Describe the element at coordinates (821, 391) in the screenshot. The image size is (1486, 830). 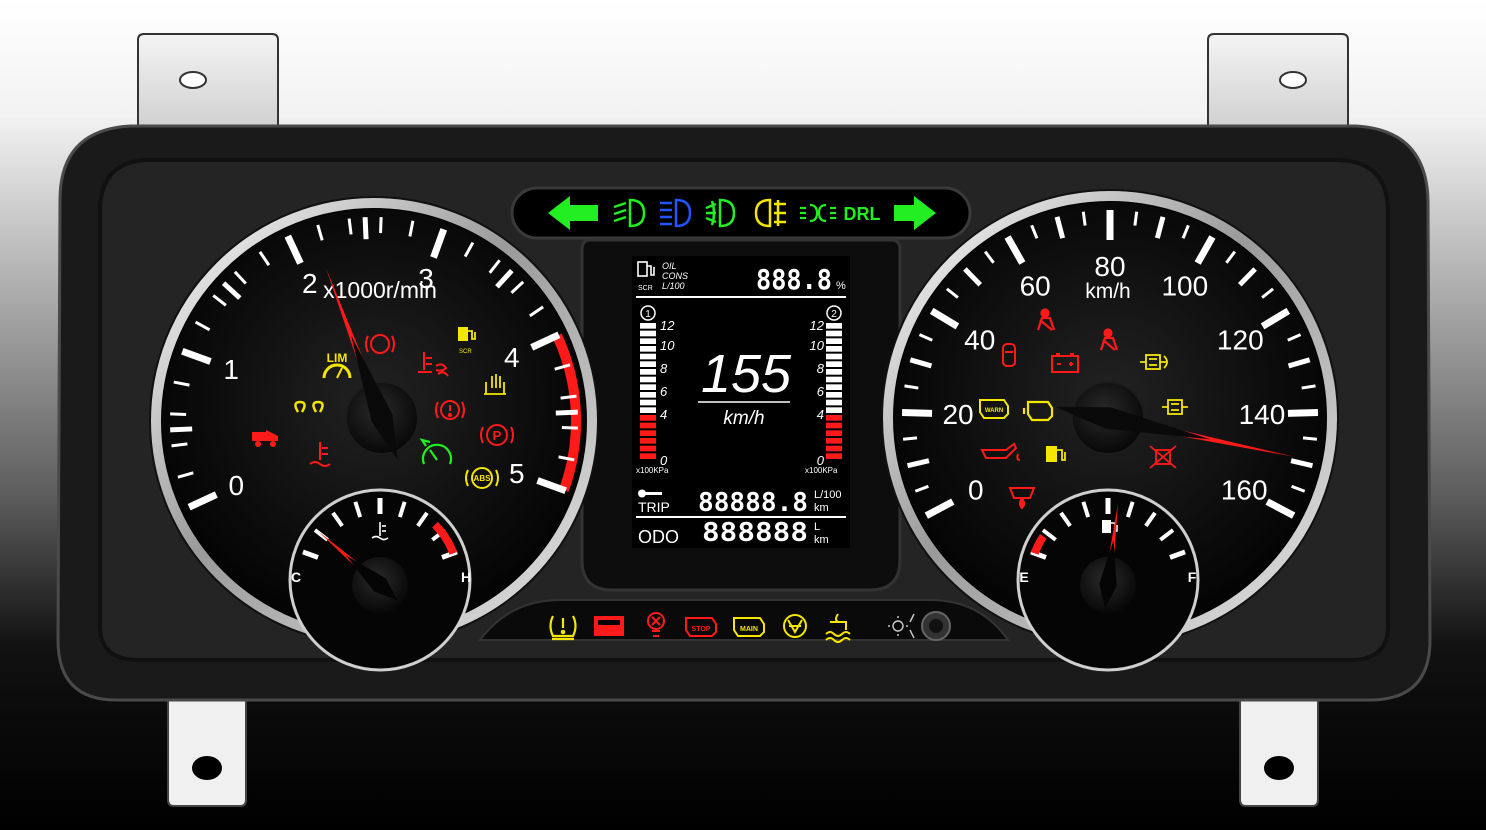
I see `bar2-tick-label: 6` at that location.